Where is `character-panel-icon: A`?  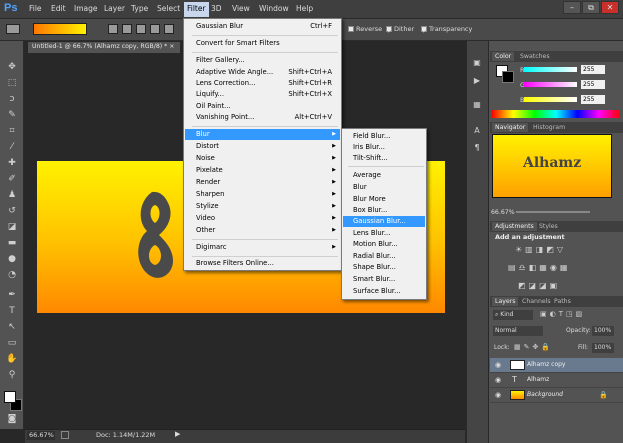
character-panel-icon: A is located at coordinates (477, 132).